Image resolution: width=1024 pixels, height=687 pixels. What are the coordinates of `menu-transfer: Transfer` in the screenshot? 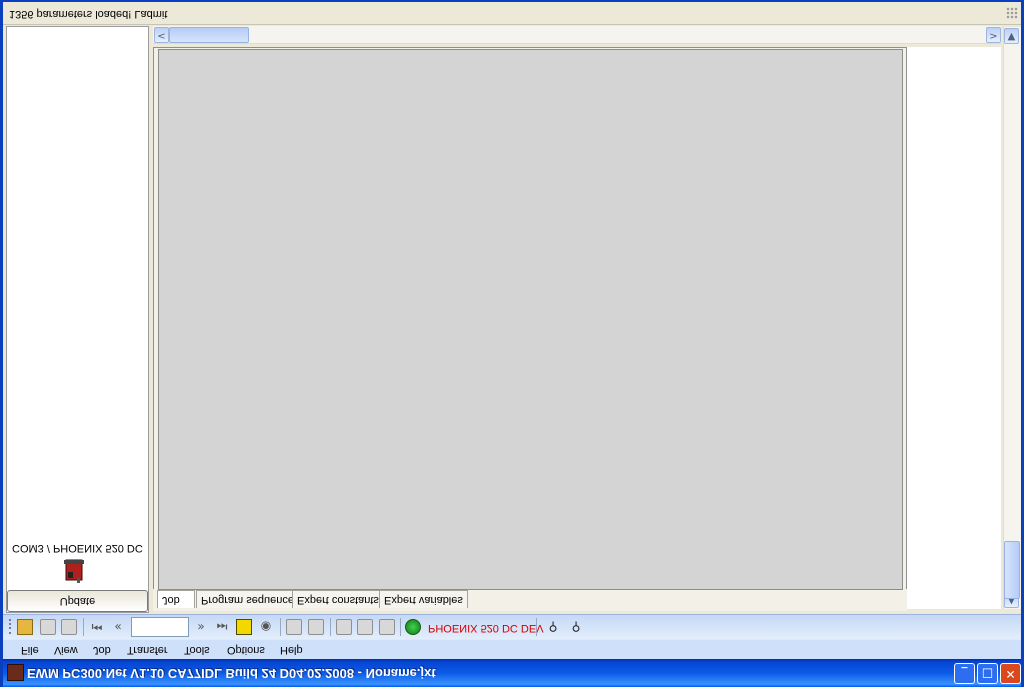 It's located at (147, 650).